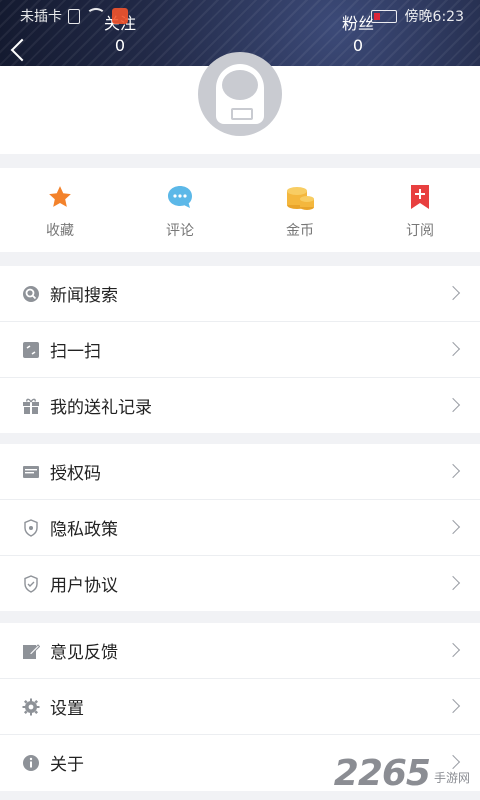 This screenshot has height=800, width=480. Describe the element at coordinates (74, 16) in the screenshot. I see `sim-icon` at that location.